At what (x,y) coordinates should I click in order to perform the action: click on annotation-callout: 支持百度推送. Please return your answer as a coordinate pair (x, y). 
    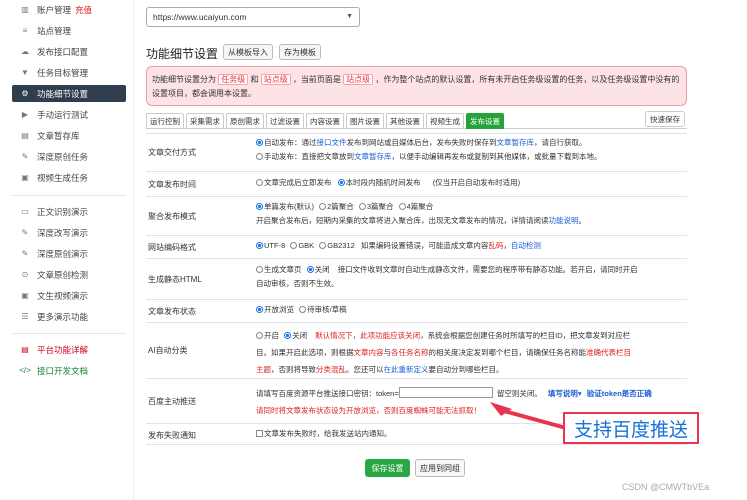
    Looking at the image, I should click on (631, 428).